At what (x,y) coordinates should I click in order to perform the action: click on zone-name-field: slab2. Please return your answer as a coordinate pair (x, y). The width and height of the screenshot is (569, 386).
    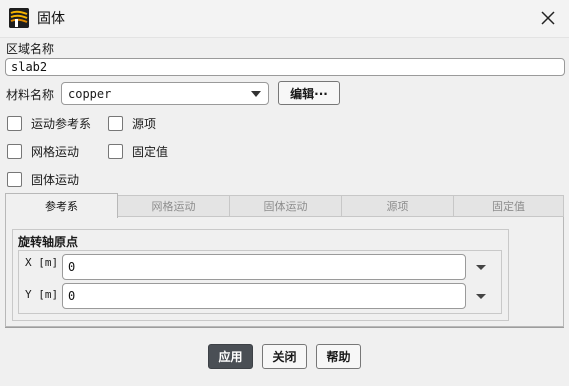
    Looking at the image, I should click on (285, 67).